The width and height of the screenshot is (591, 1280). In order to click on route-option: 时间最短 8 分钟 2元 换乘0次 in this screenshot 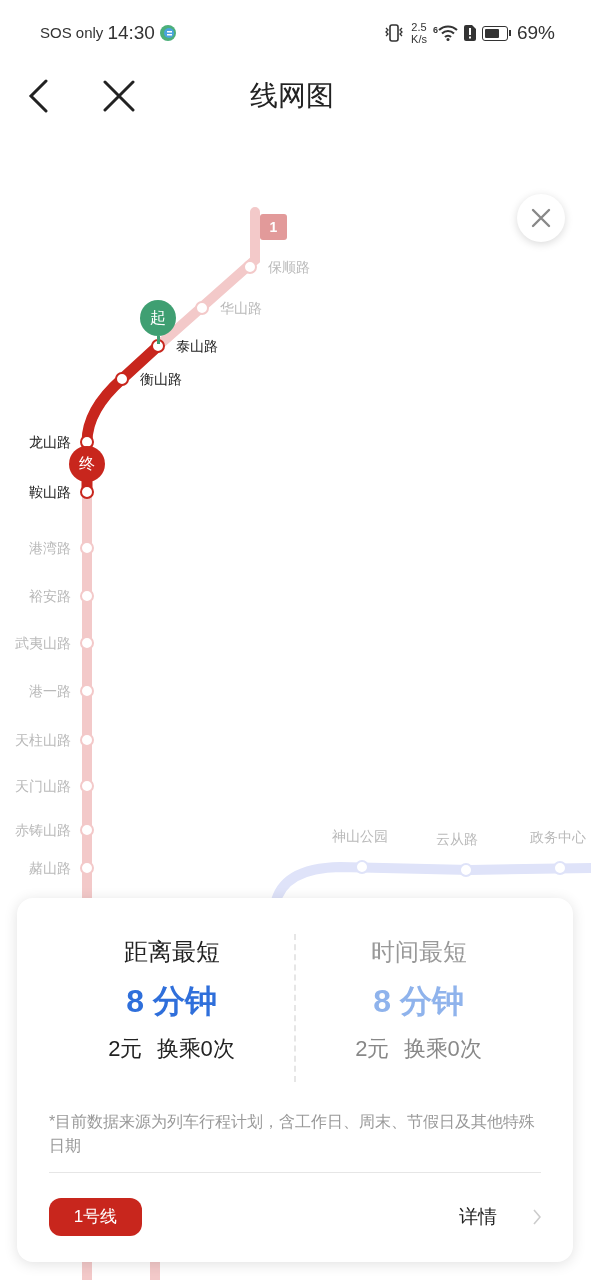, I will do `click(418, 1013)`.